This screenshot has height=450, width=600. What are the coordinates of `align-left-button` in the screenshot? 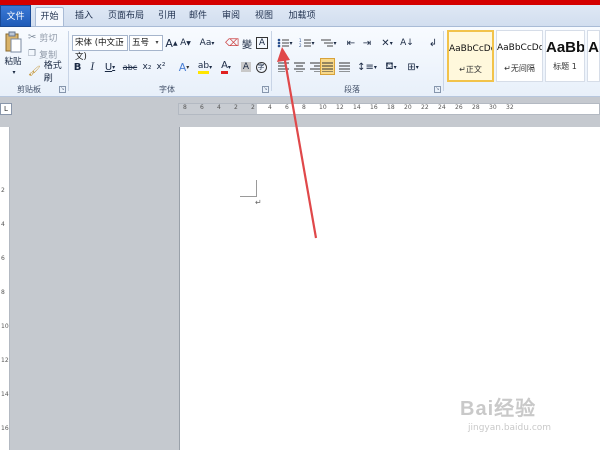 It's located at (283, 67).